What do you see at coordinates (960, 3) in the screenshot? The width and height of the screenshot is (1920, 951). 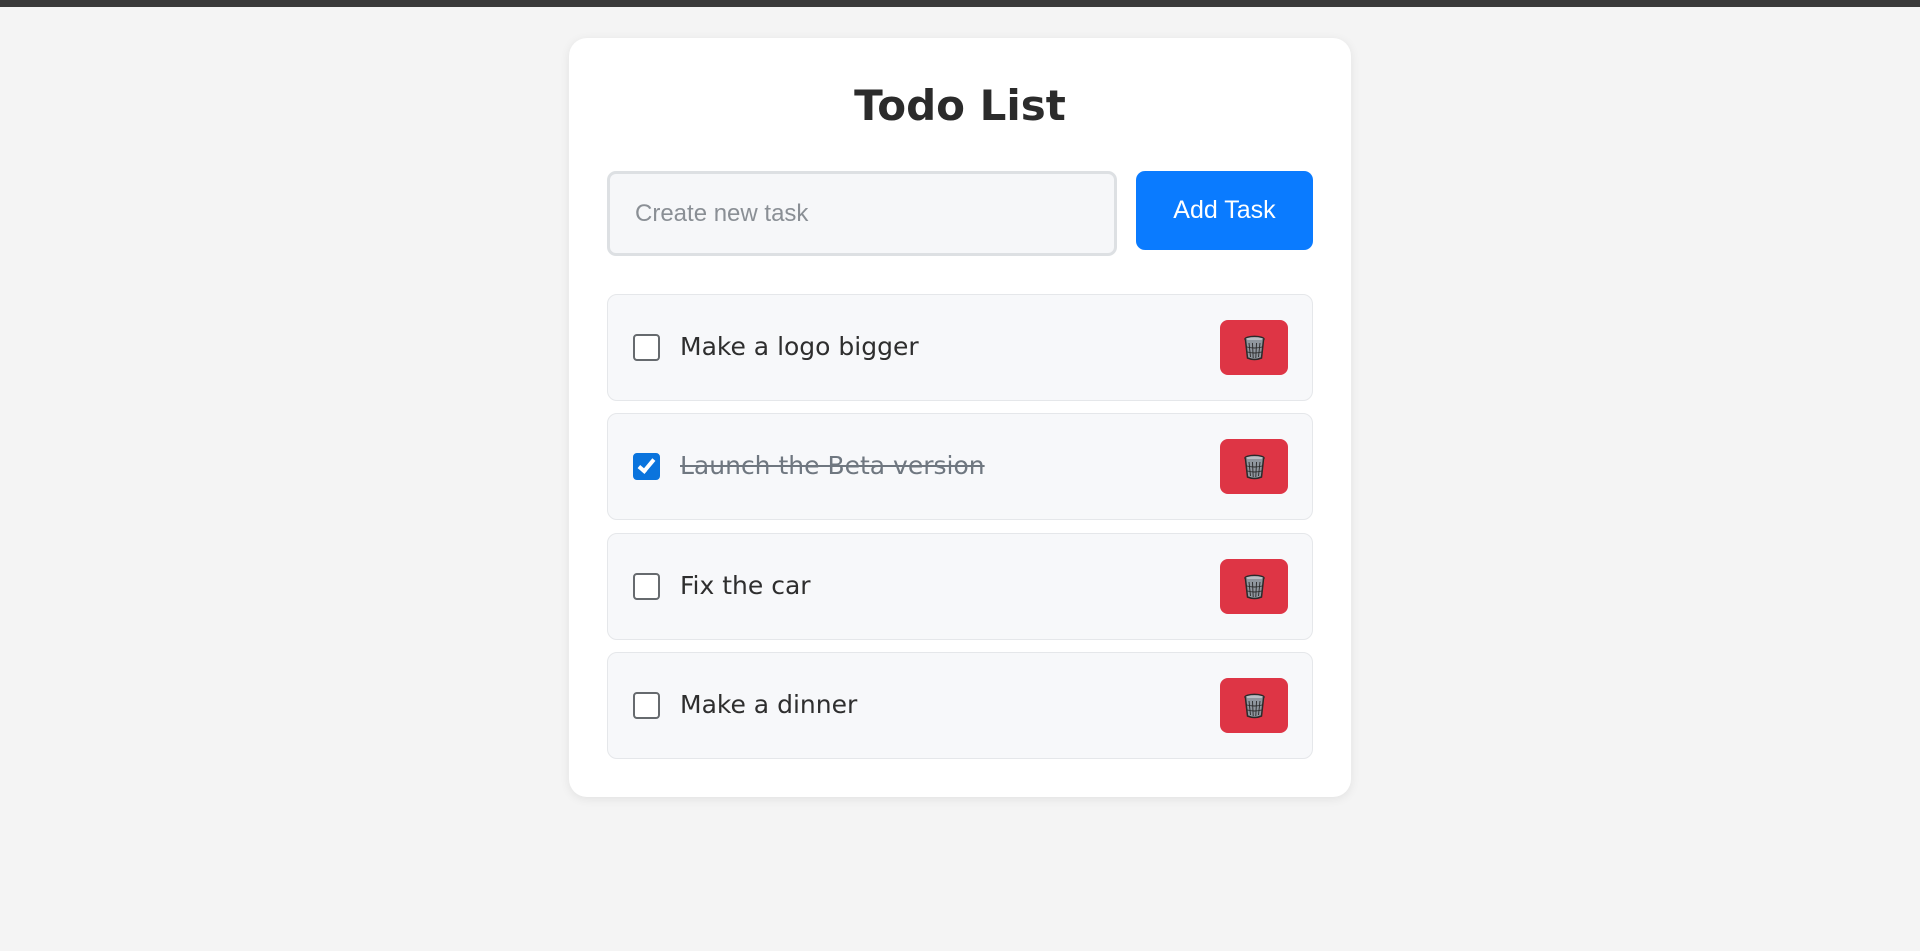 I see `browser-top-bar` at bounding box center [960, 3].